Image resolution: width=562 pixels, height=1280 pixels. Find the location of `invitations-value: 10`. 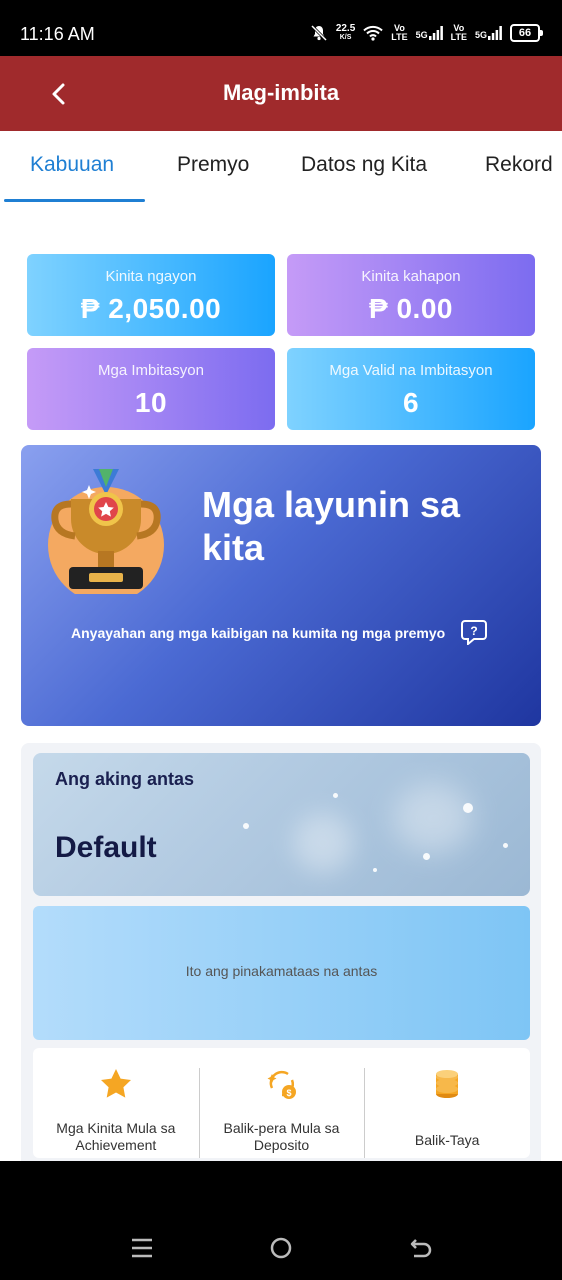

invitations-value: 10 is located at coordinates (151, 402).